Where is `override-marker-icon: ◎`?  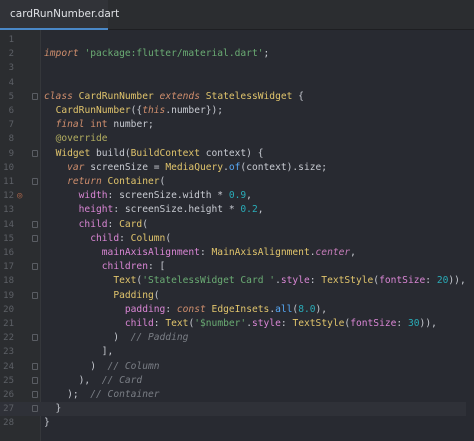
override-marker-icon: ◎ is located at coordinates (19, 196).